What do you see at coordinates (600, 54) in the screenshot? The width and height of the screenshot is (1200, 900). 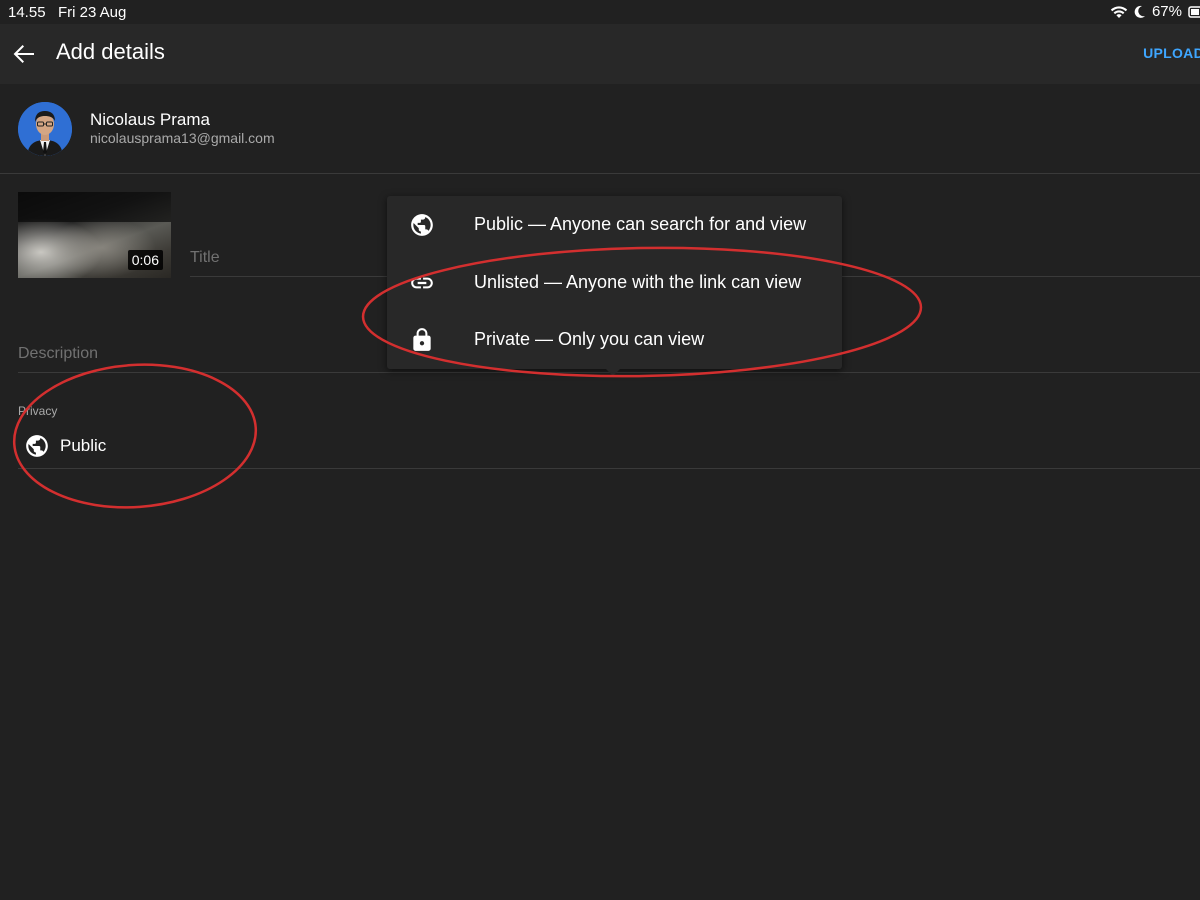 I see `app-bar: Add details UPLOAD` at bounding box center [600, 54].